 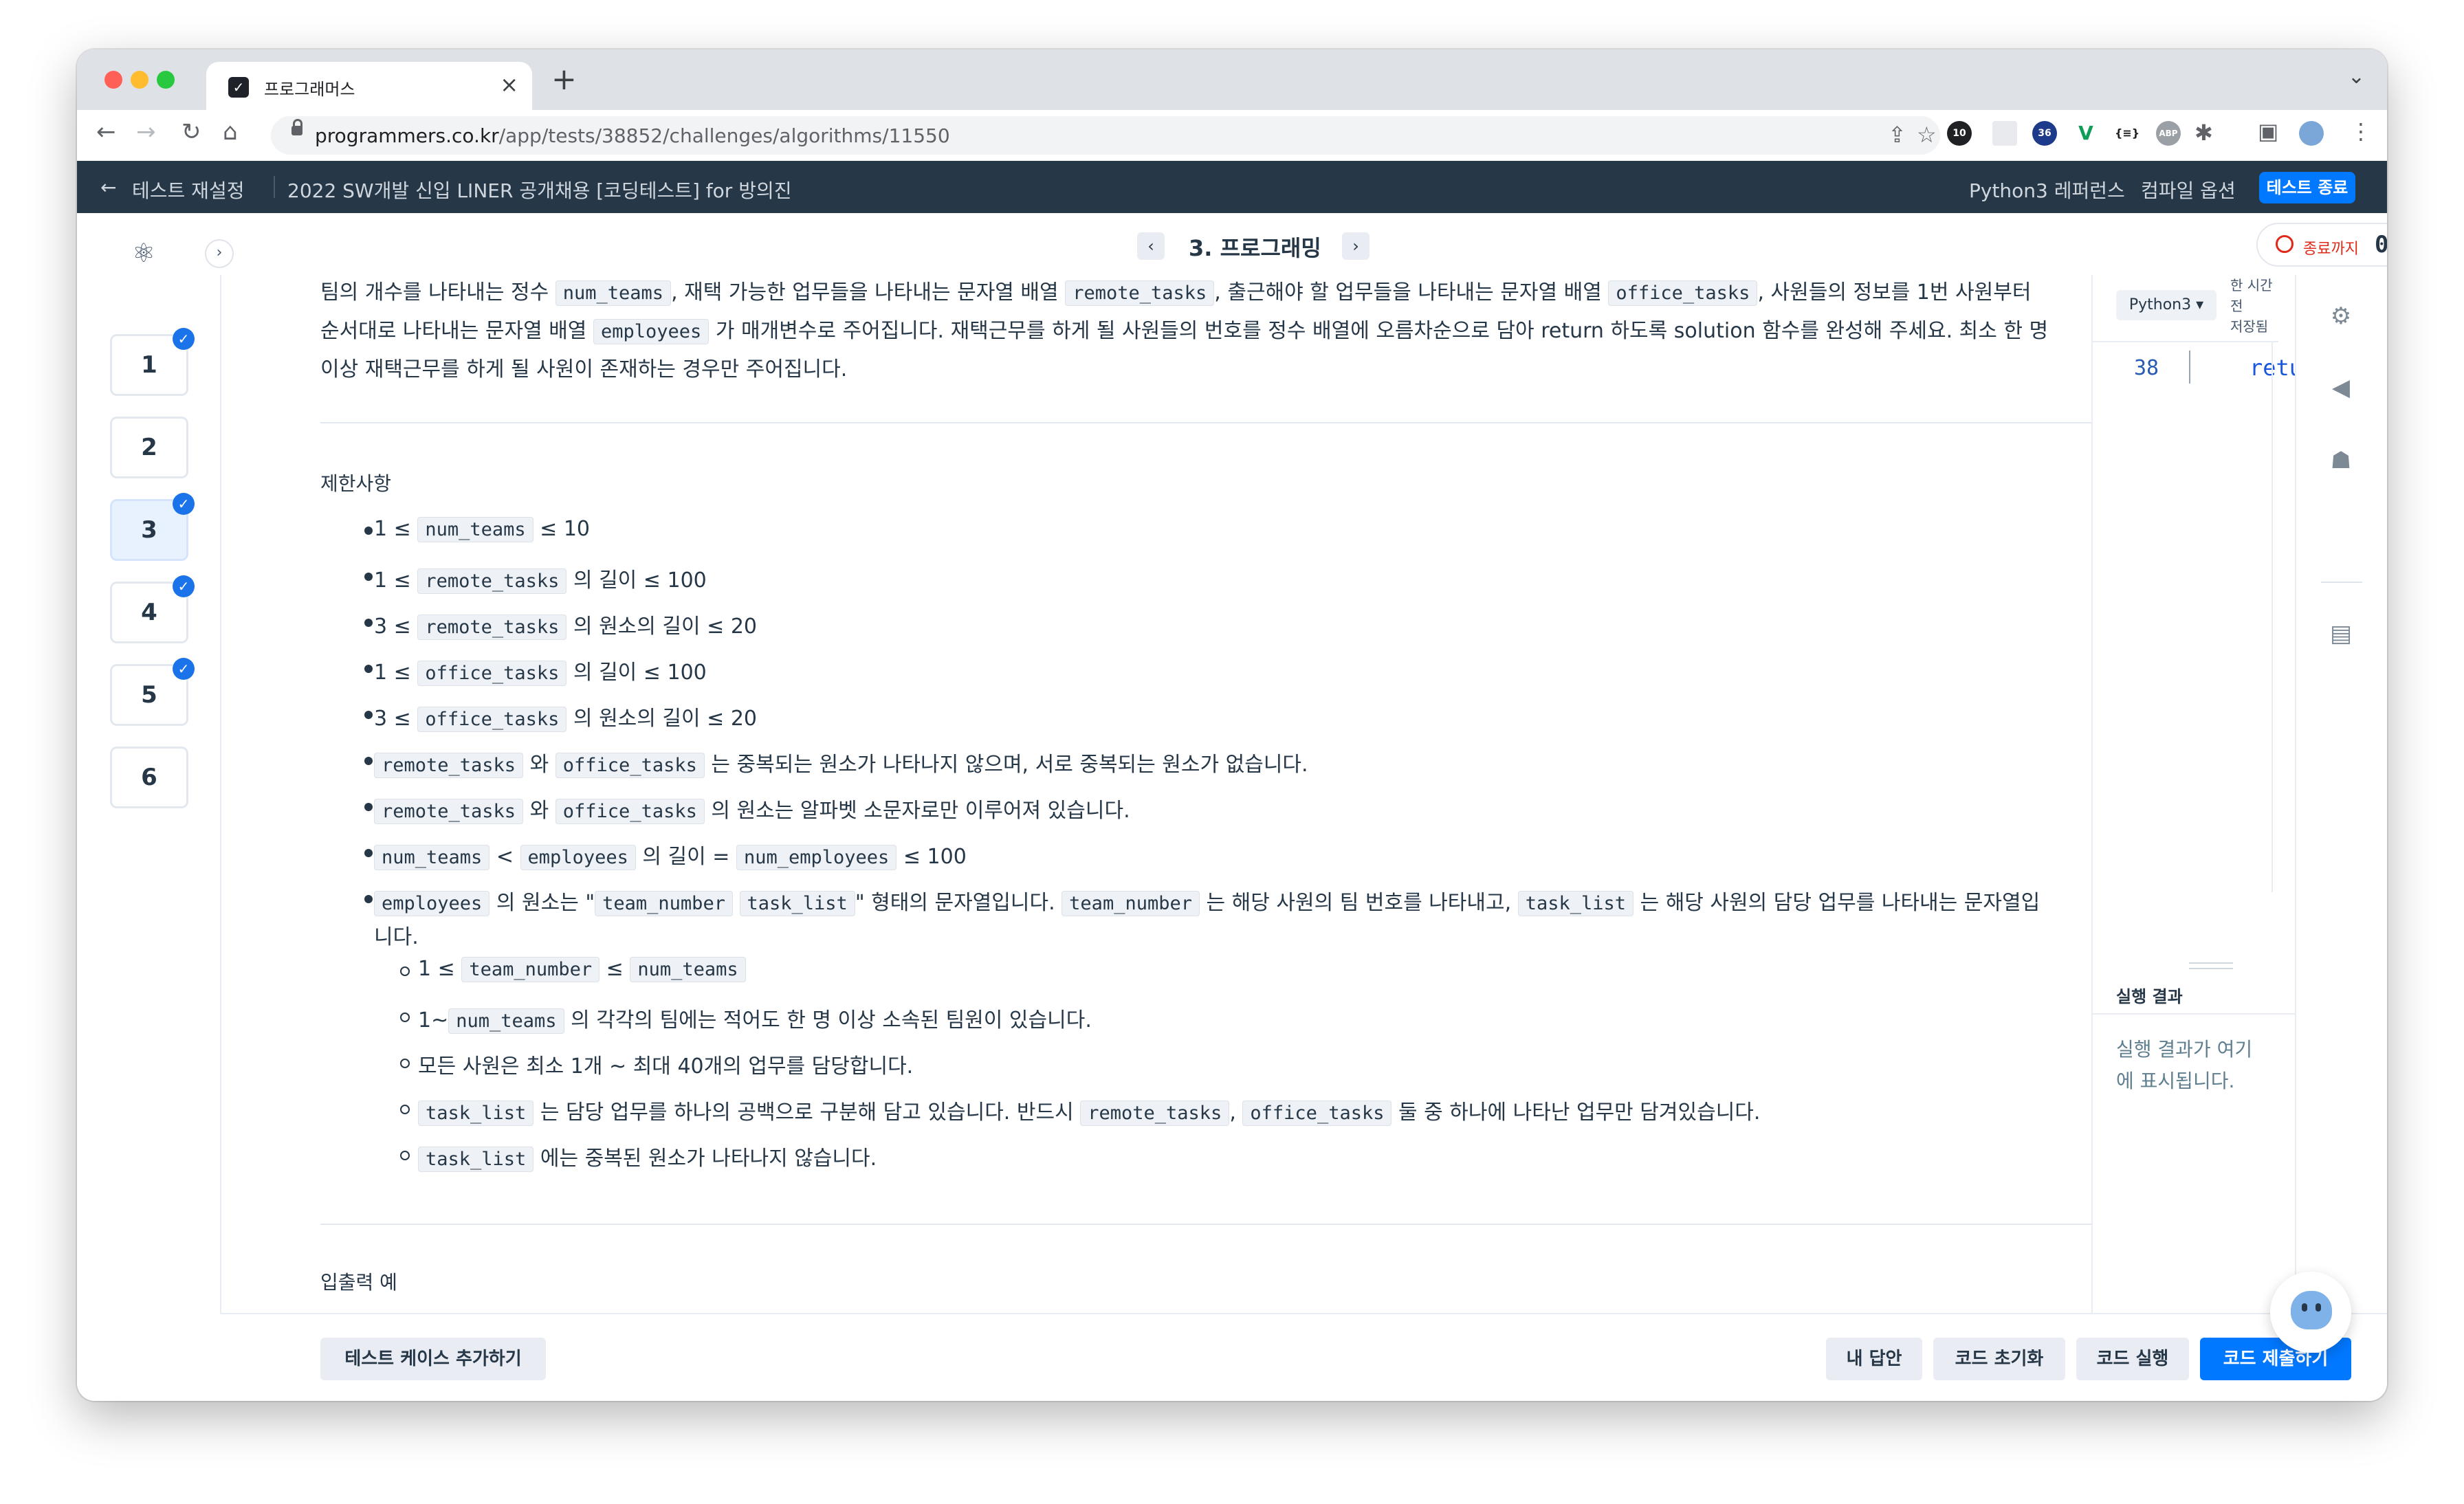 What do you see at coordinates (2004, 133) in the screenshot?
I see `extension-blank-icon` at bounding box center [2004, 133].